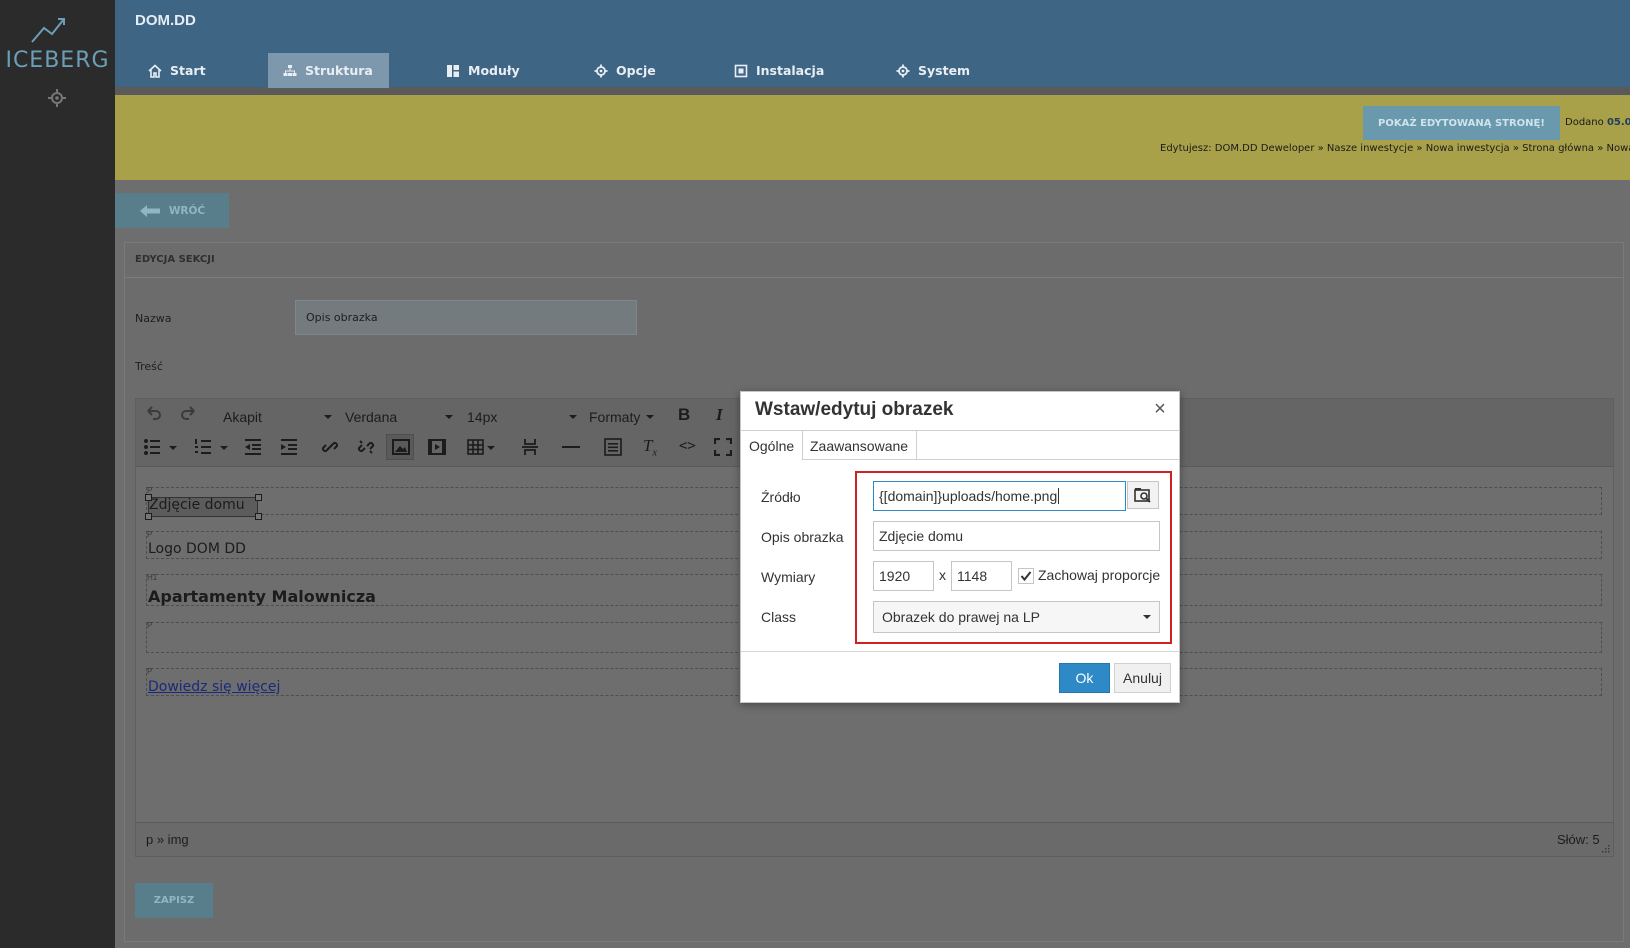 This screenshot has height=948, width=1630. Describe the element at coordinates (874, 839) in the screenshot. I see `editor-statusbar` at that location.